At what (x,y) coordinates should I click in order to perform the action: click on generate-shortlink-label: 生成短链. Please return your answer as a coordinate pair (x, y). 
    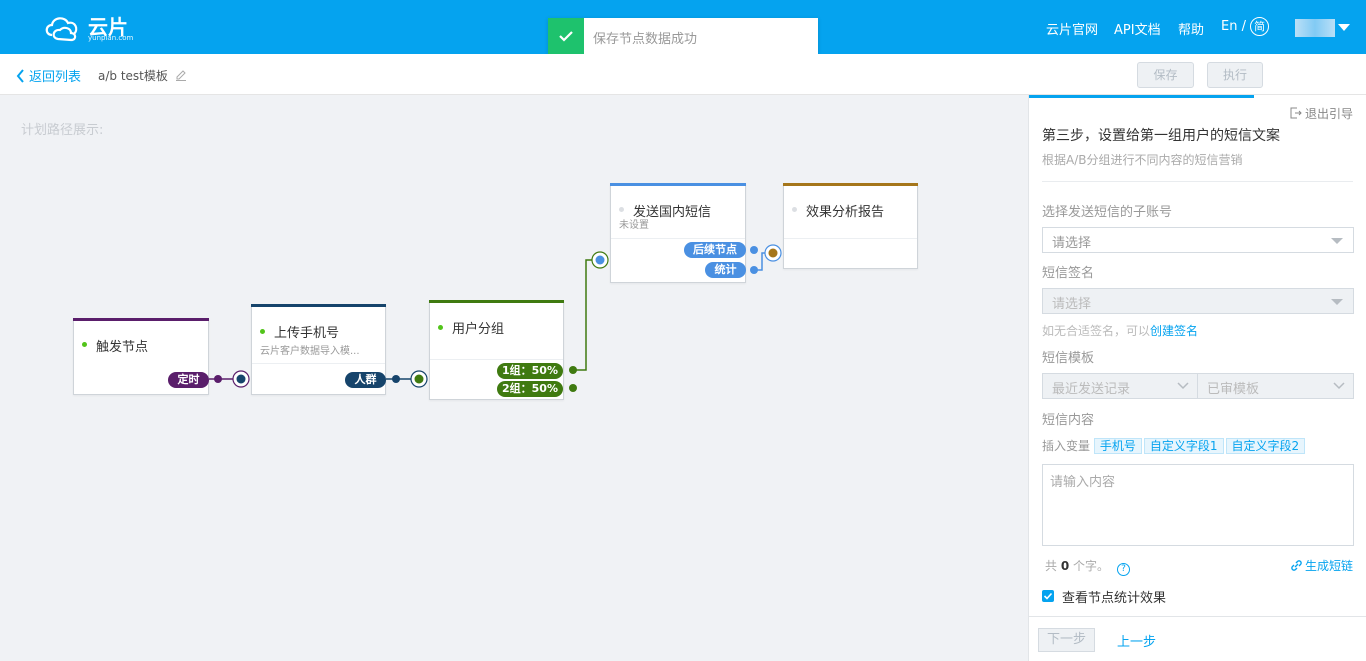
    Looking at the image, I should click on (1328, 566).